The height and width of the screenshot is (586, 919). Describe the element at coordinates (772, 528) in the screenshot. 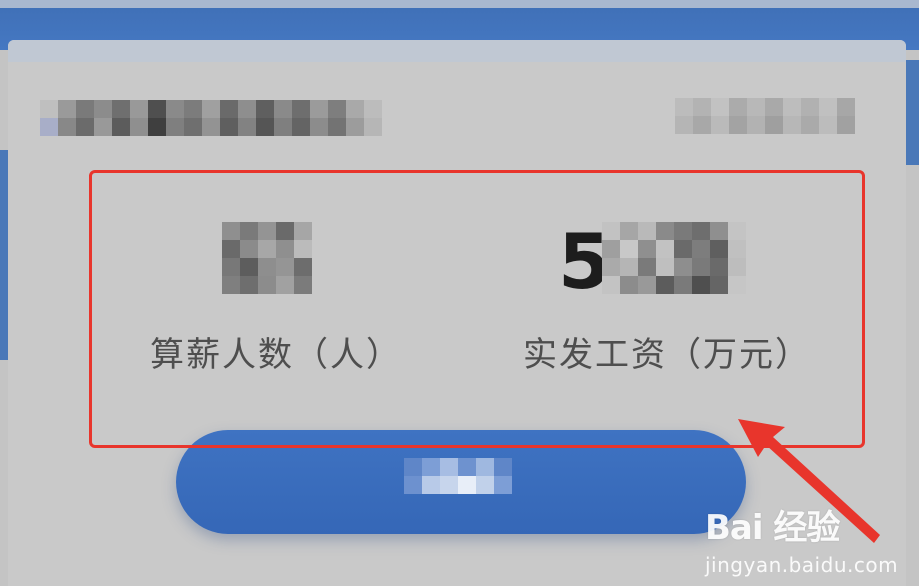

I see `watermark-logo: Bai 经验` at that location.